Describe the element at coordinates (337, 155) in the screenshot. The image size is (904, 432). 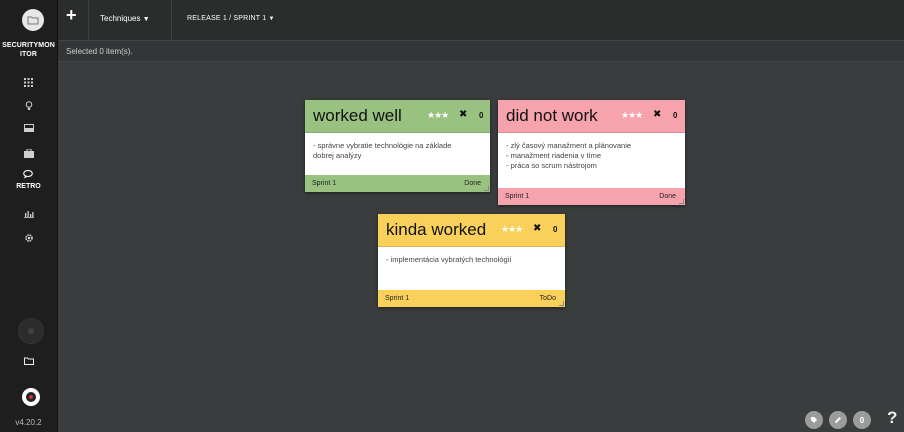
I see `card-line: dobrej analýzy` at that location.